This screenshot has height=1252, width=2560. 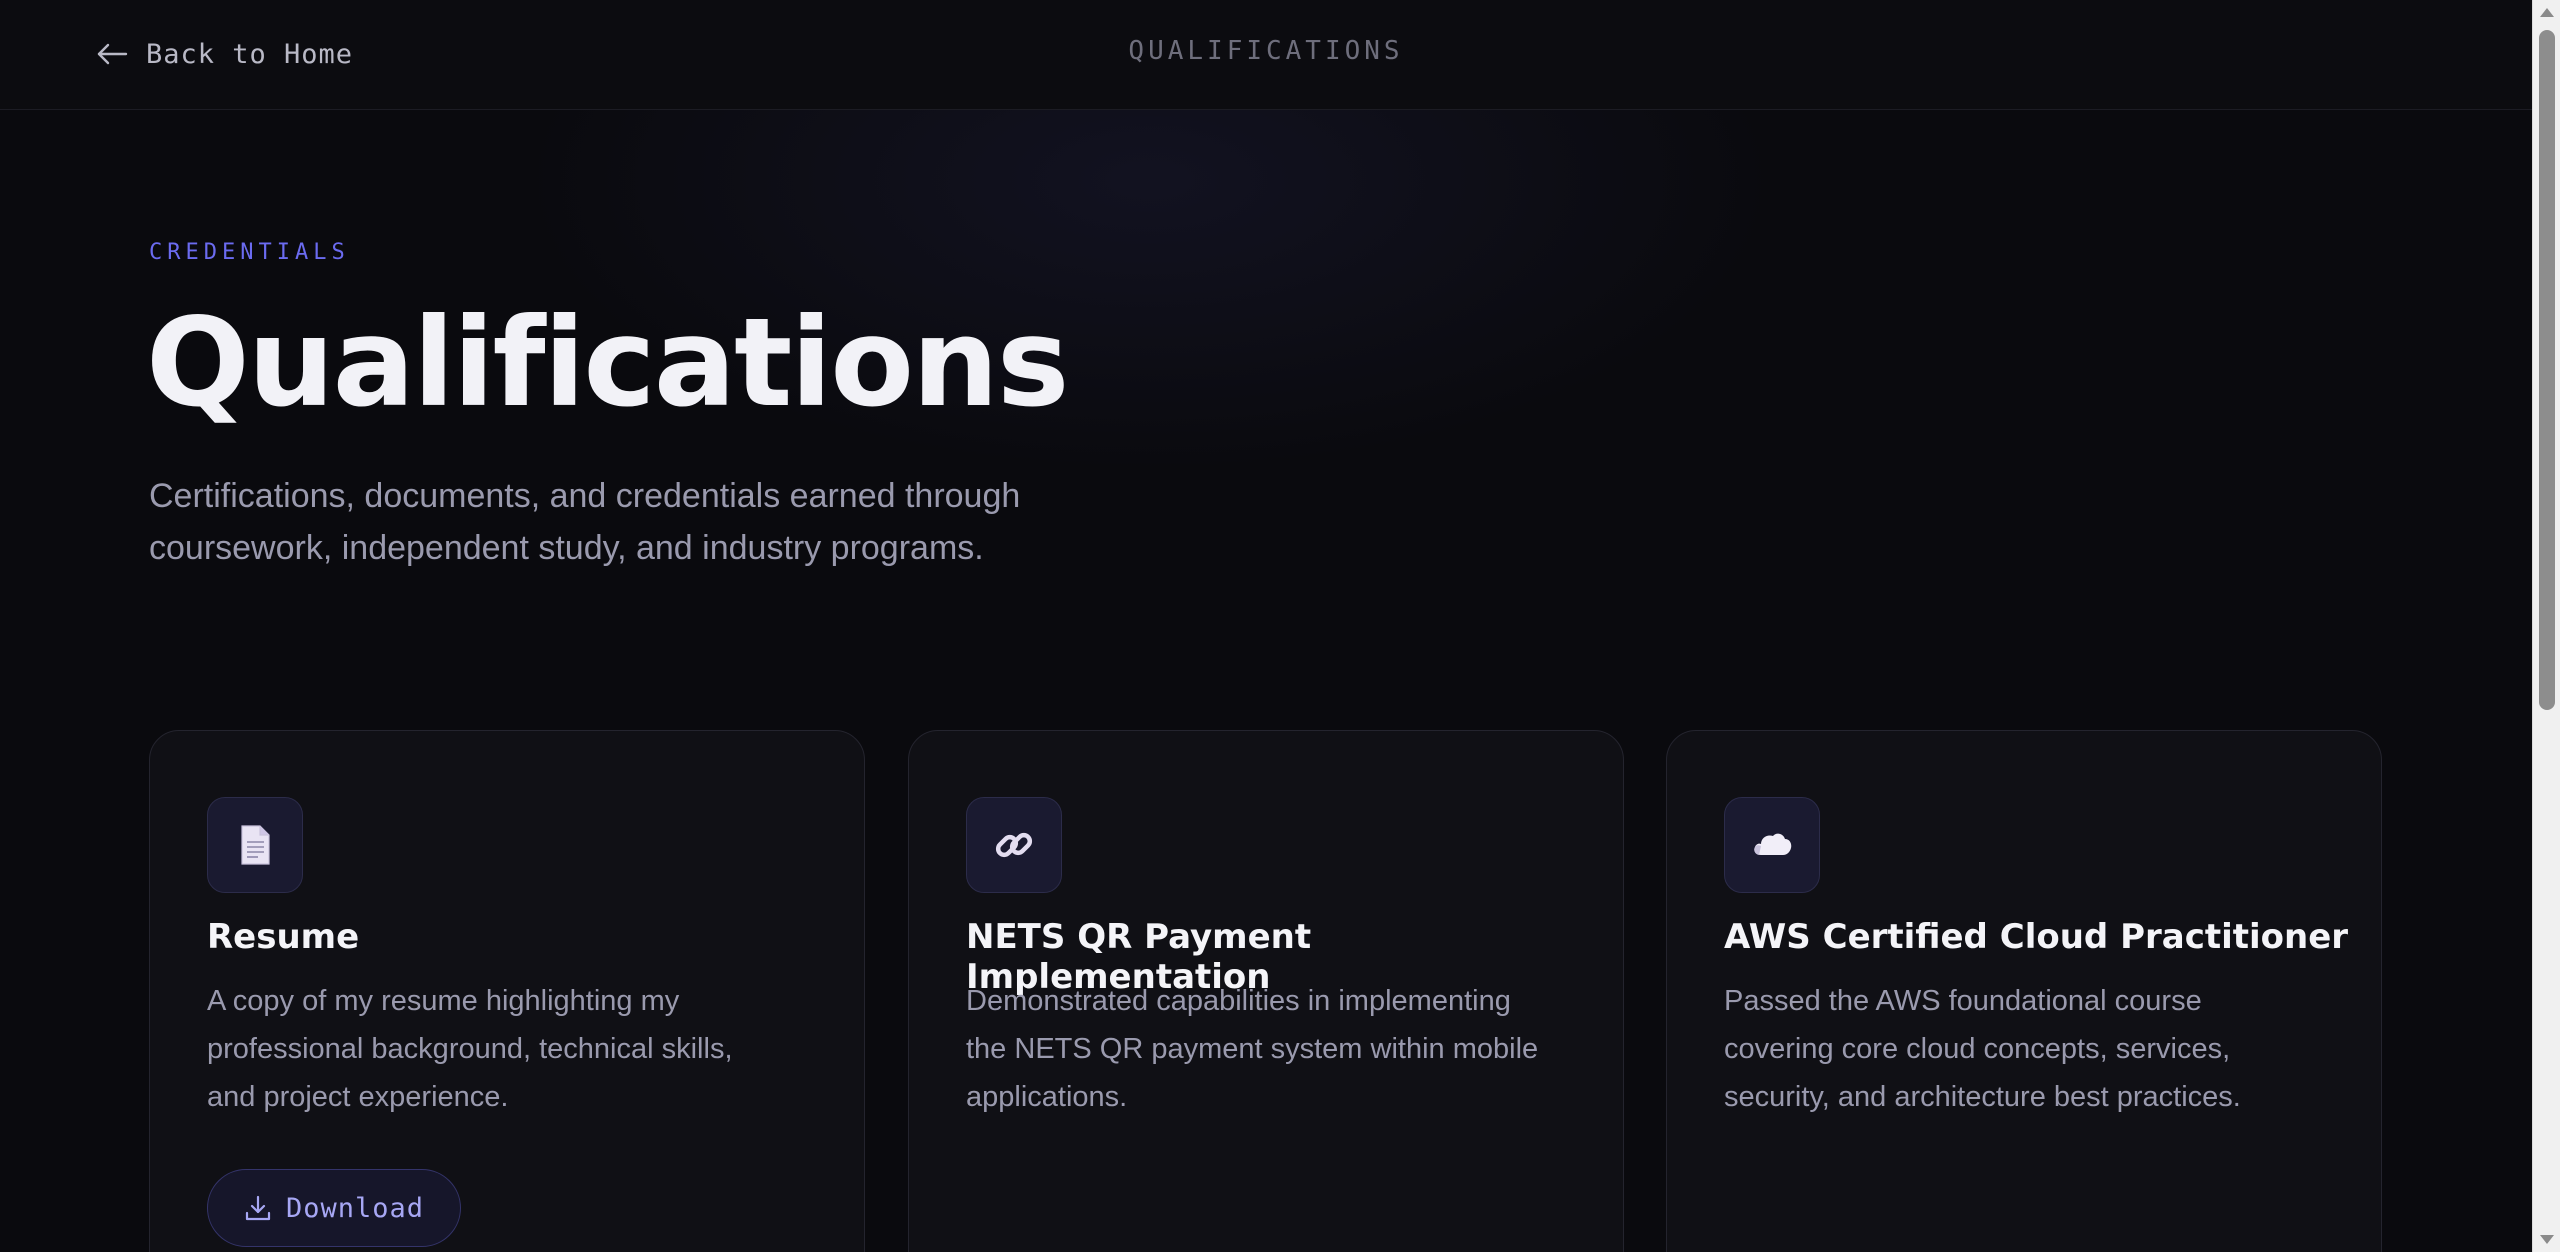 What do you see at coordinates (2036, 937) in the screenshot?
I see `card-title: AWS Certified Cloud Practitioner` at bounding box center [2036, 937].